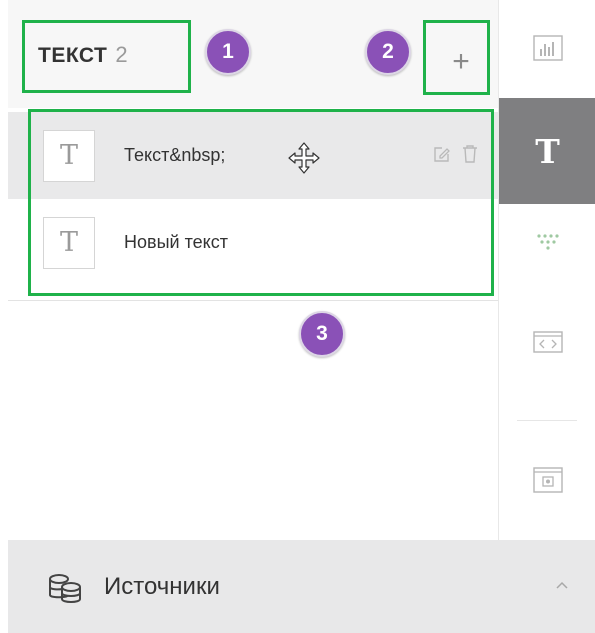 The height and width of the screenshot is (633, 595). What do you see at coordinates (470, 153) in the screenshot?
I see `delete-icon` at bounding box center [470, 153].